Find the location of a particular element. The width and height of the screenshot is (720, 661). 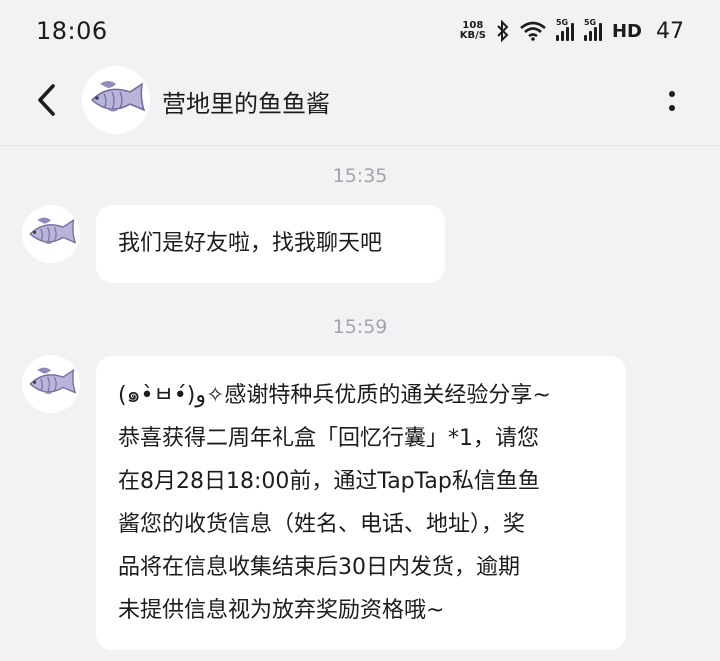

battery-level: 47 is located at coordinates (670, 31).